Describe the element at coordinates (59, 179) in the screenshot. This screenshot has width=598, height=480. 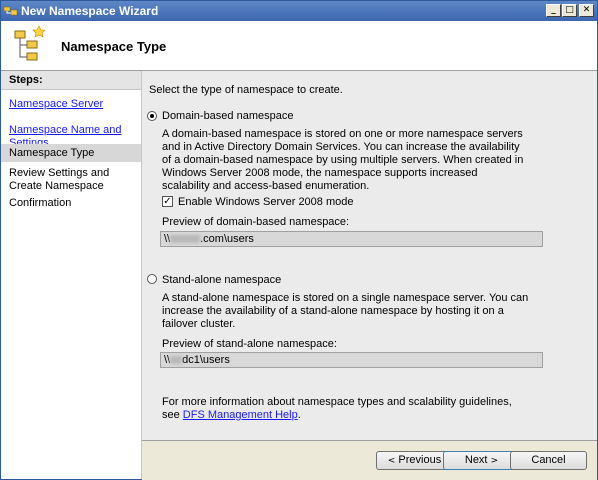
I see `step-review-settings: Review Settings and Create Namespace` at that location.